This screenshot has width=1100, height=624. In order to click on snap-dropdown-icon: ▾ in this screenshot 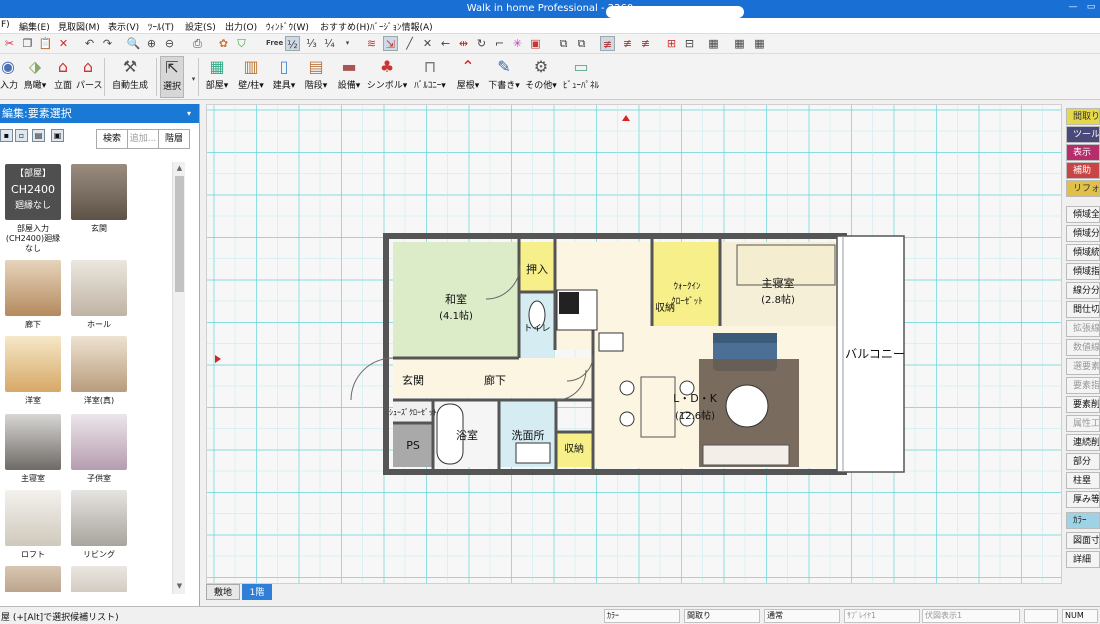, I will do `click(347, 43)`.